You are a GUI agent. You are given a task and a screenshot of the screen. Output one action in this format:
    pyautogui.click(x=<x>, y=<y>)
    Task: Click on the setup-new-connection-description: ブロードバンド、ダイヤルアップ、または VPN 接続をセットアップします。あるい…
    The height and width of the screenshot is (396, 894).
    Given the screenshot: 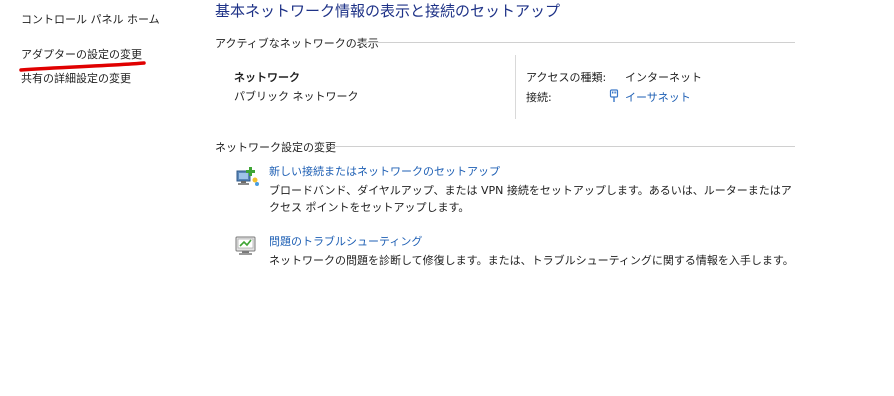 What is the action you would take?
    pyautogui.click(x=530, y=199)
    